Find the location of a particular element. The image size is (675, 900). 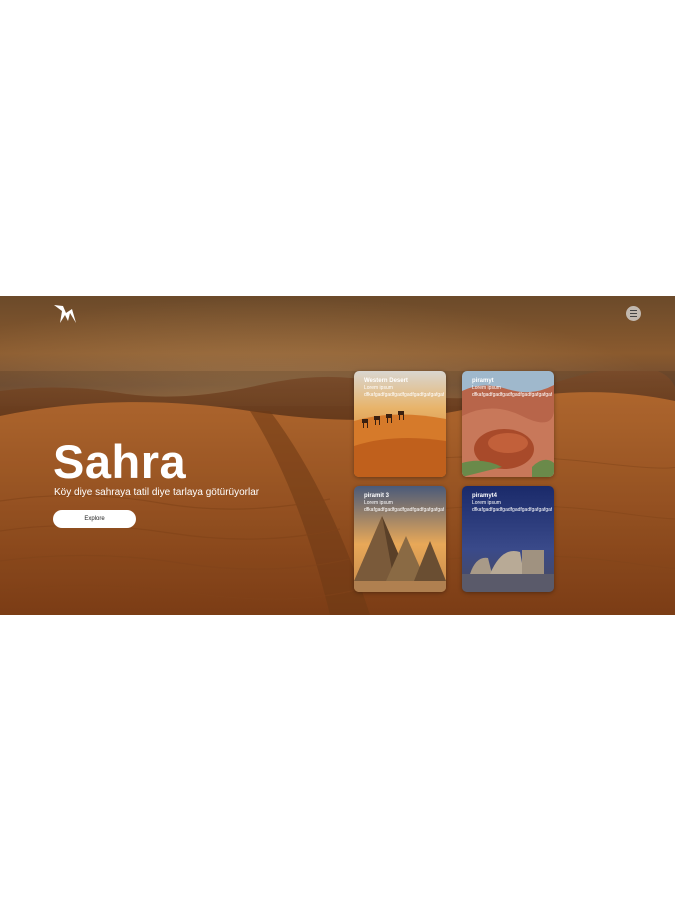

menu-button is located at coordinates (633, 313).